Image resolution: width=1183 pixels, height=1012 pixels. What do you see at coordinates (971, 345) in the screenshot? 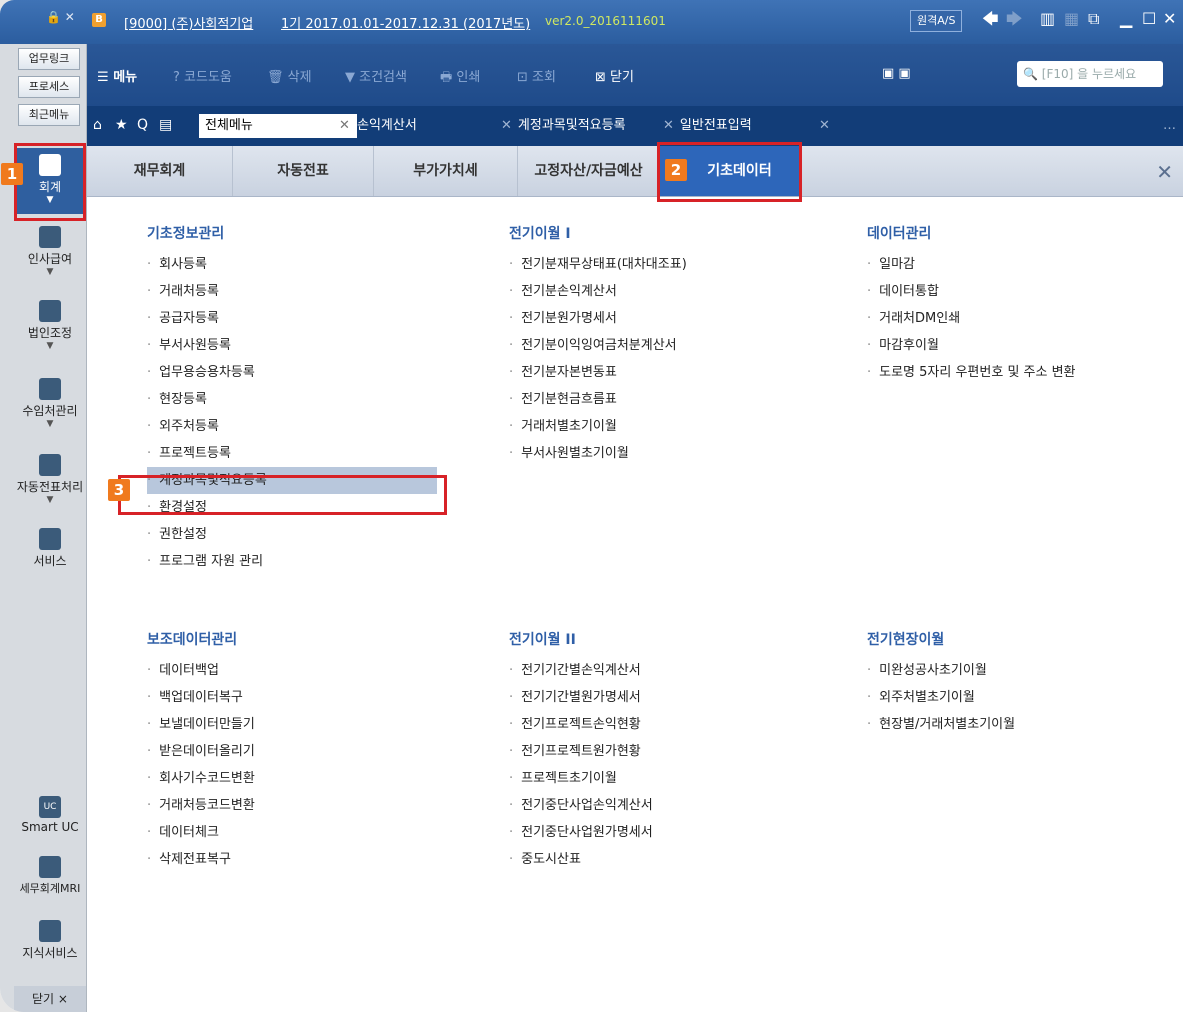
I see `menu-item: 마감후이월` at bounding box center [971, 345].